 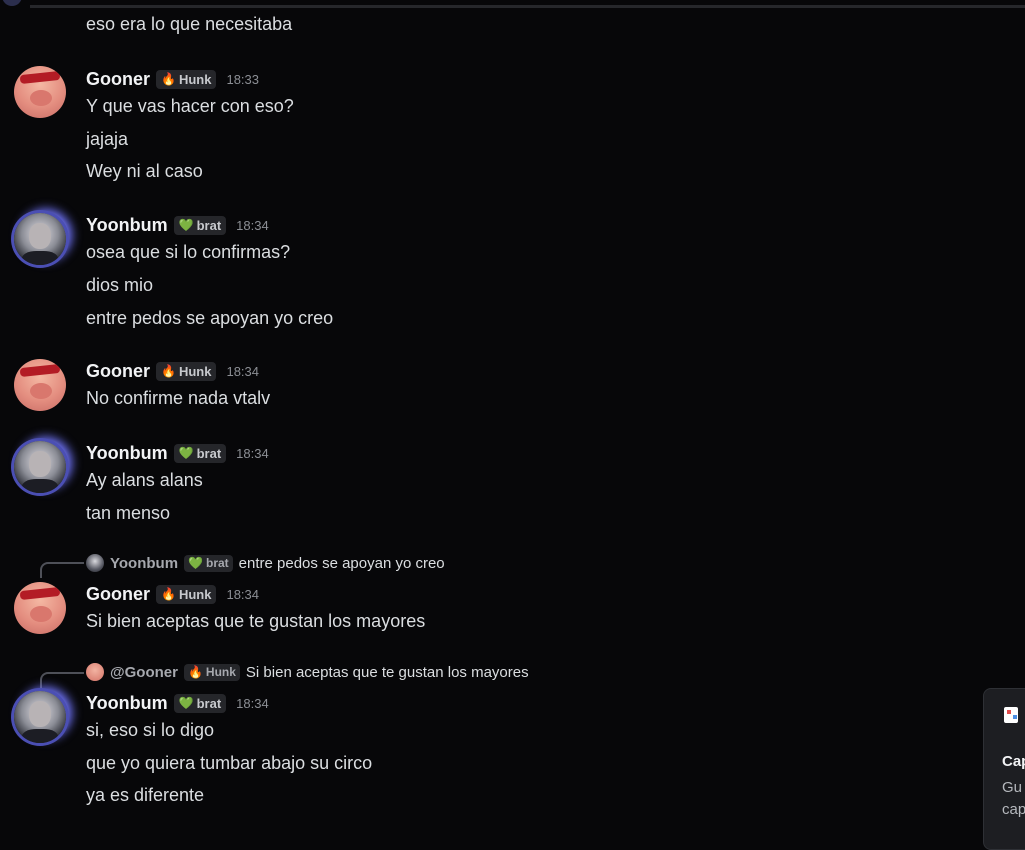 I want to click on reply-text: entre pedos se apoyan yo creo, so click(x=342, y=563).